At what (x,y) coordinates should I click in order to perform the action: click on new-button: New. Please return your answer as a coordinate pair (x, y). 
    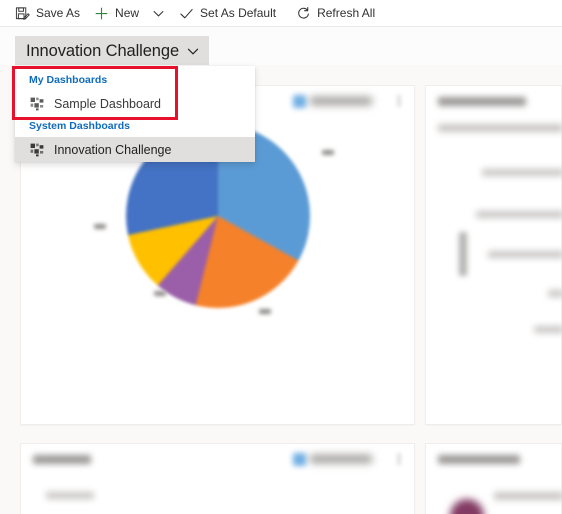
    Looking at the image, I should click on (118, 13).